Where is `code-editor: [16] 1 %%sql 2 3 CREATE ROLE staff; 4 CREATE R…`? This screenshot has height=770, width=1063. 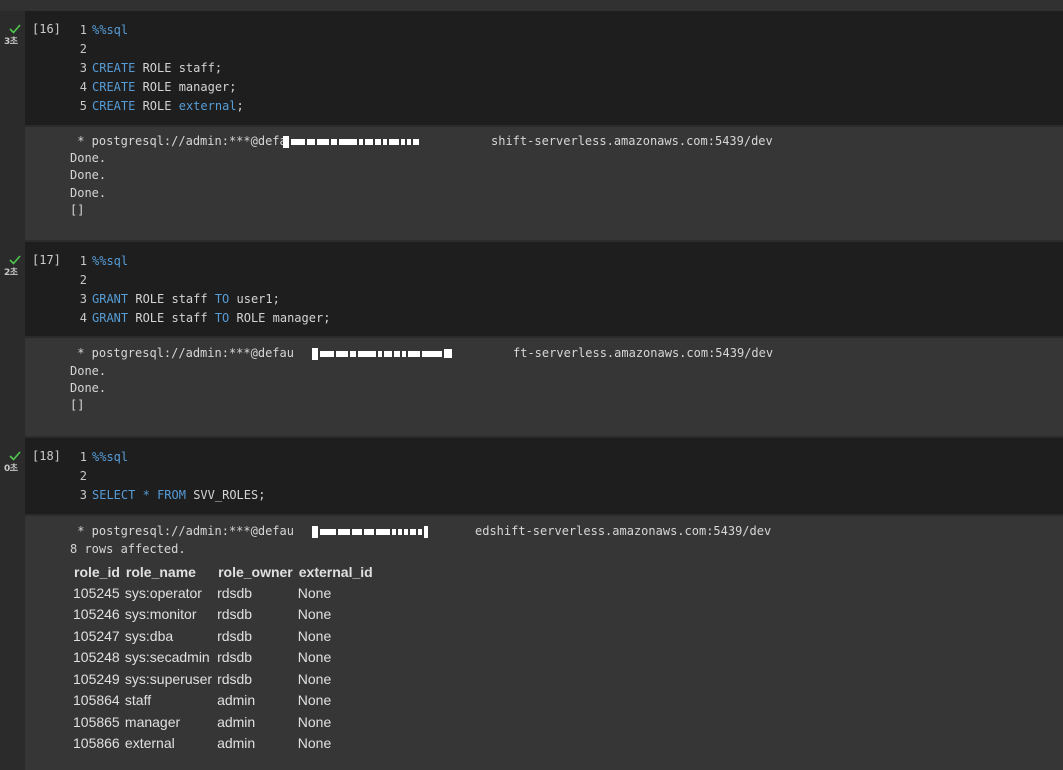
code-editor: [16] 1 %%sql 2 3 CREATE ROLE staff; 4 CREATE R… is located at coordinates (544, 68).